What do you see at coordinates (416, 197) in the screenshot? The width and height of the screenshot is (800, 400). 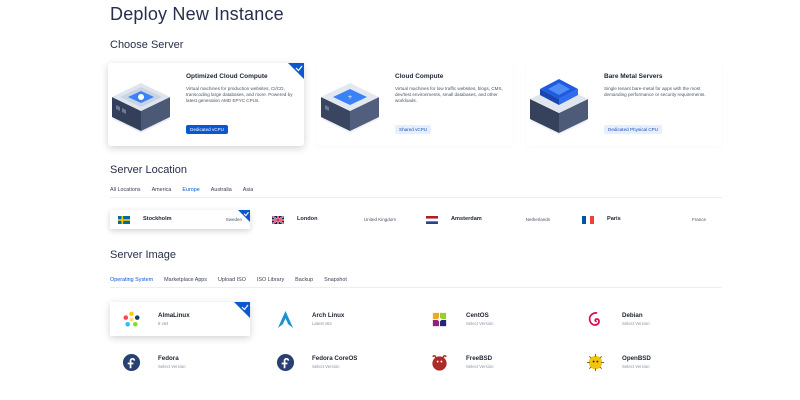 I see `location-tabs-divider` at bounding box center [416, 197].